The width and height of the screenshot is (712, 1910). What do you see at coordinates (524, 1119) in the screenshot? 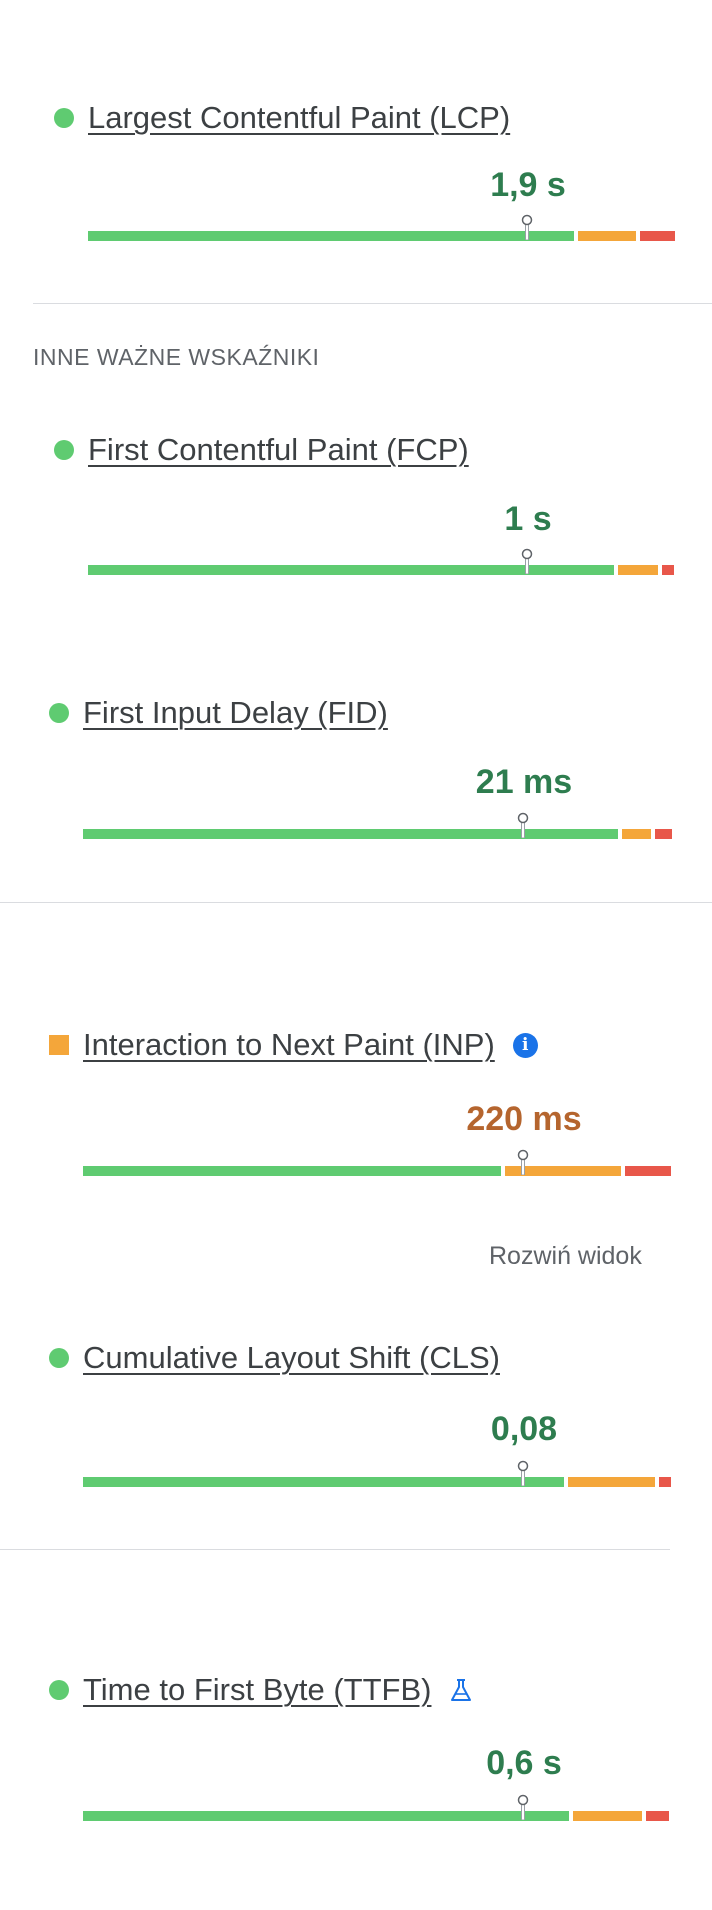
I see `inp-value: 220 ms` at bounding box center [524, 1119].